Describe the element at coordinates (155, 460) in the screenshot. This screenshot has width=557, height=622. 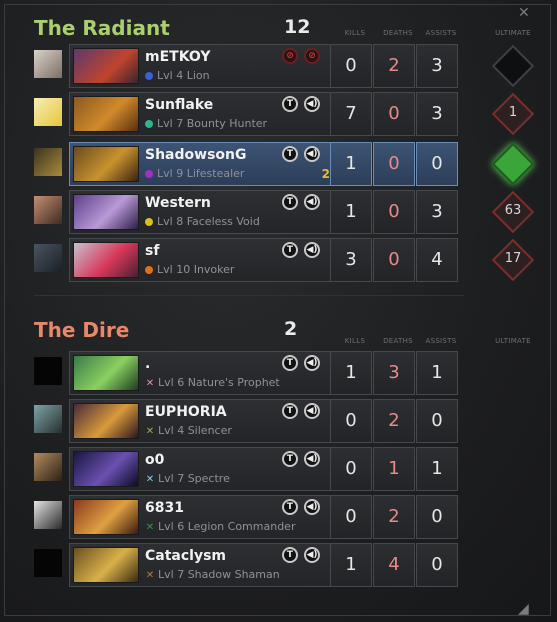
I see `player-name: o0` at that location.